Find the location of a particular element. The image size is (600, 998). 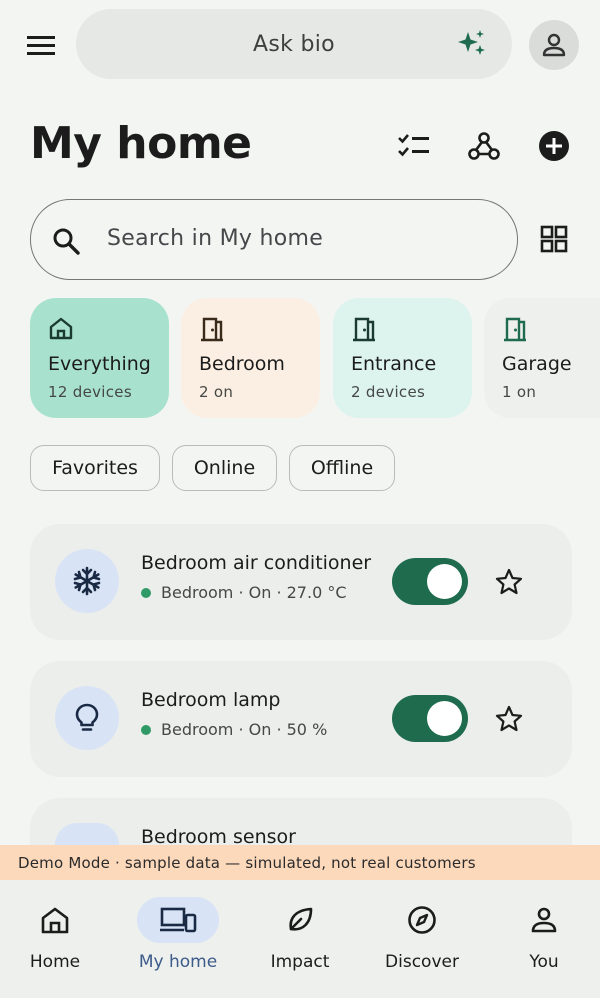

room-subtitle: 2 devices is located at coordinates (388, 392).